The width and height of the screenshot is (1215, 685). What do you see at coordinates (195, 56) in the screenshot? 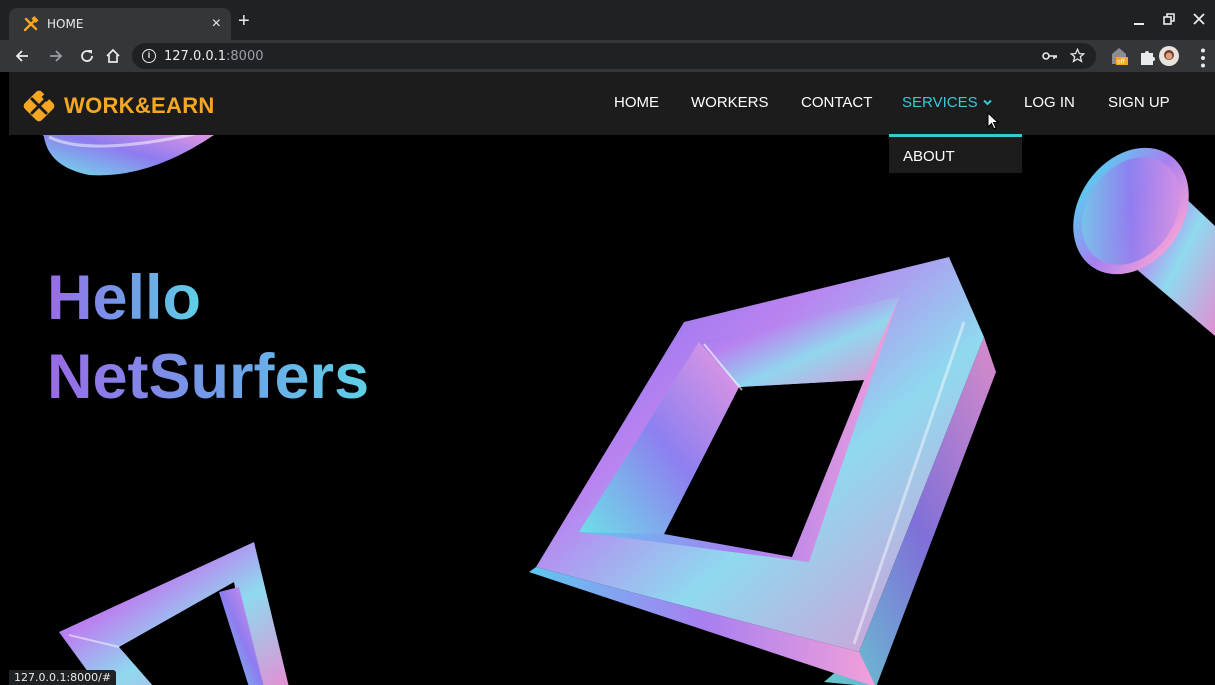
I see `url-host: 127.0.0.1` at bounding box center [195, 56].